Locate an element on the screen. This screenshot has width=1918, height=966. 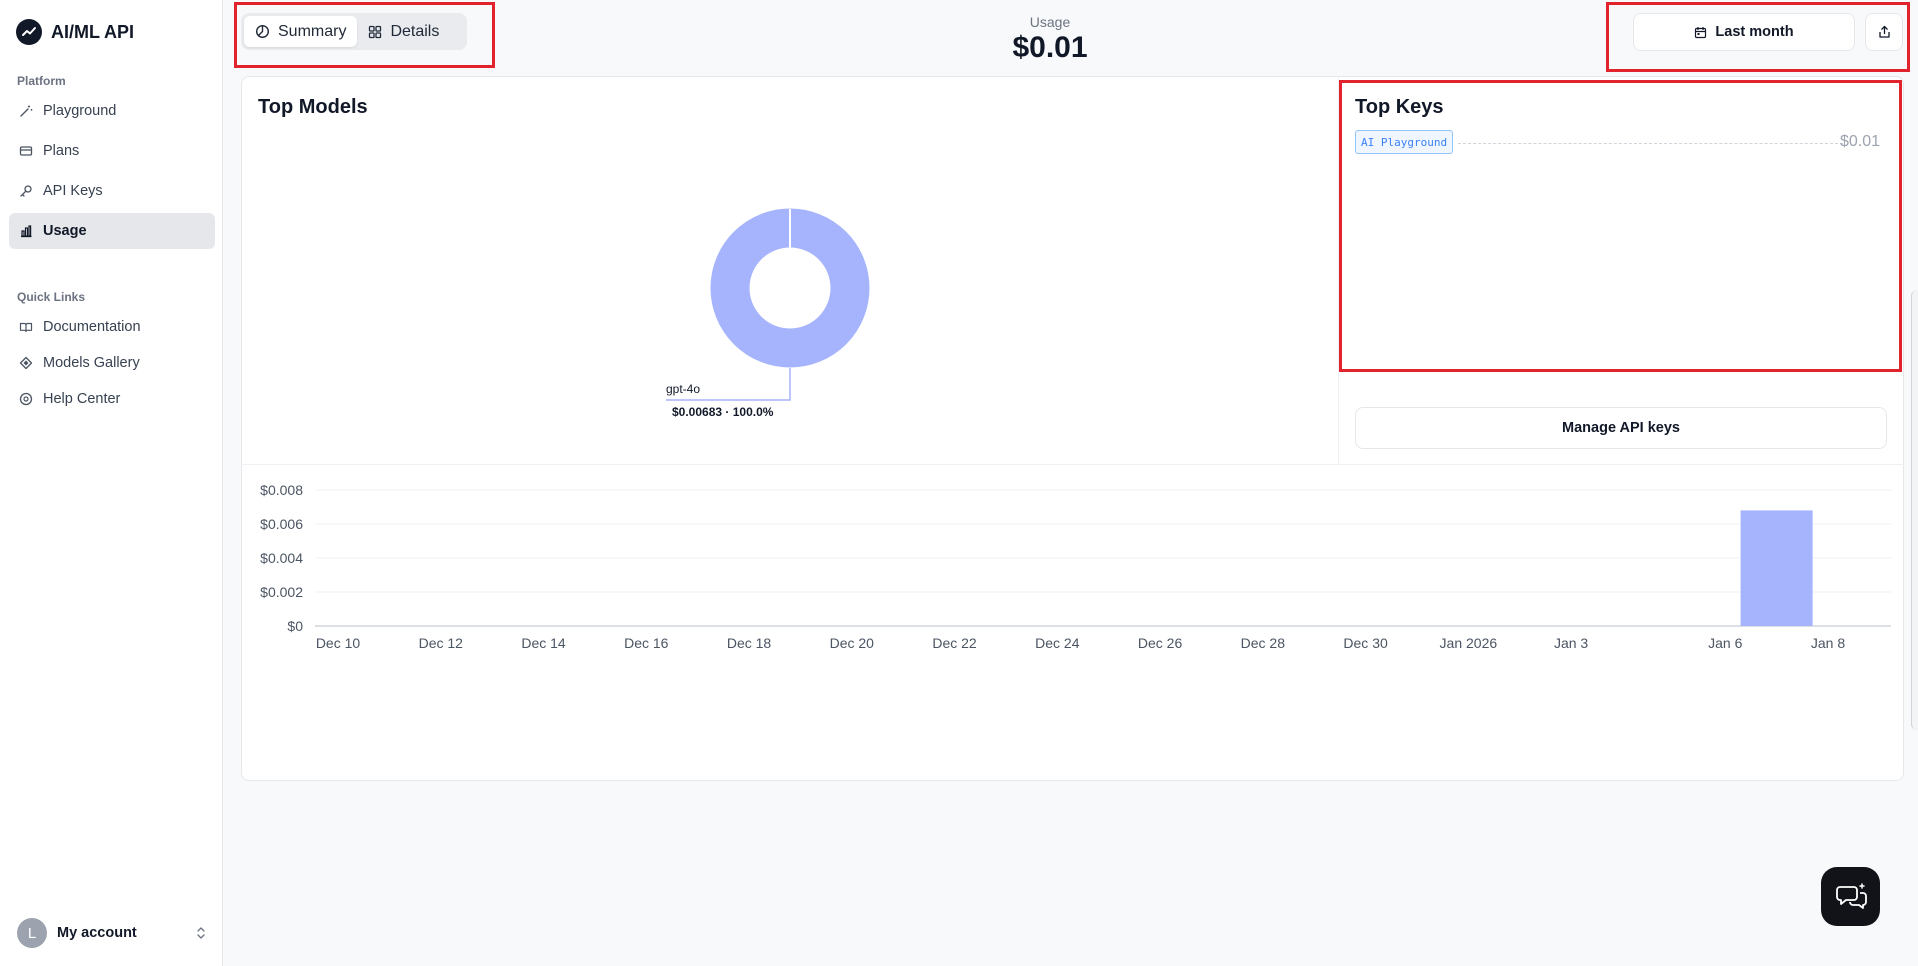
account-menu: L My account is located at coordinates (112, 933).